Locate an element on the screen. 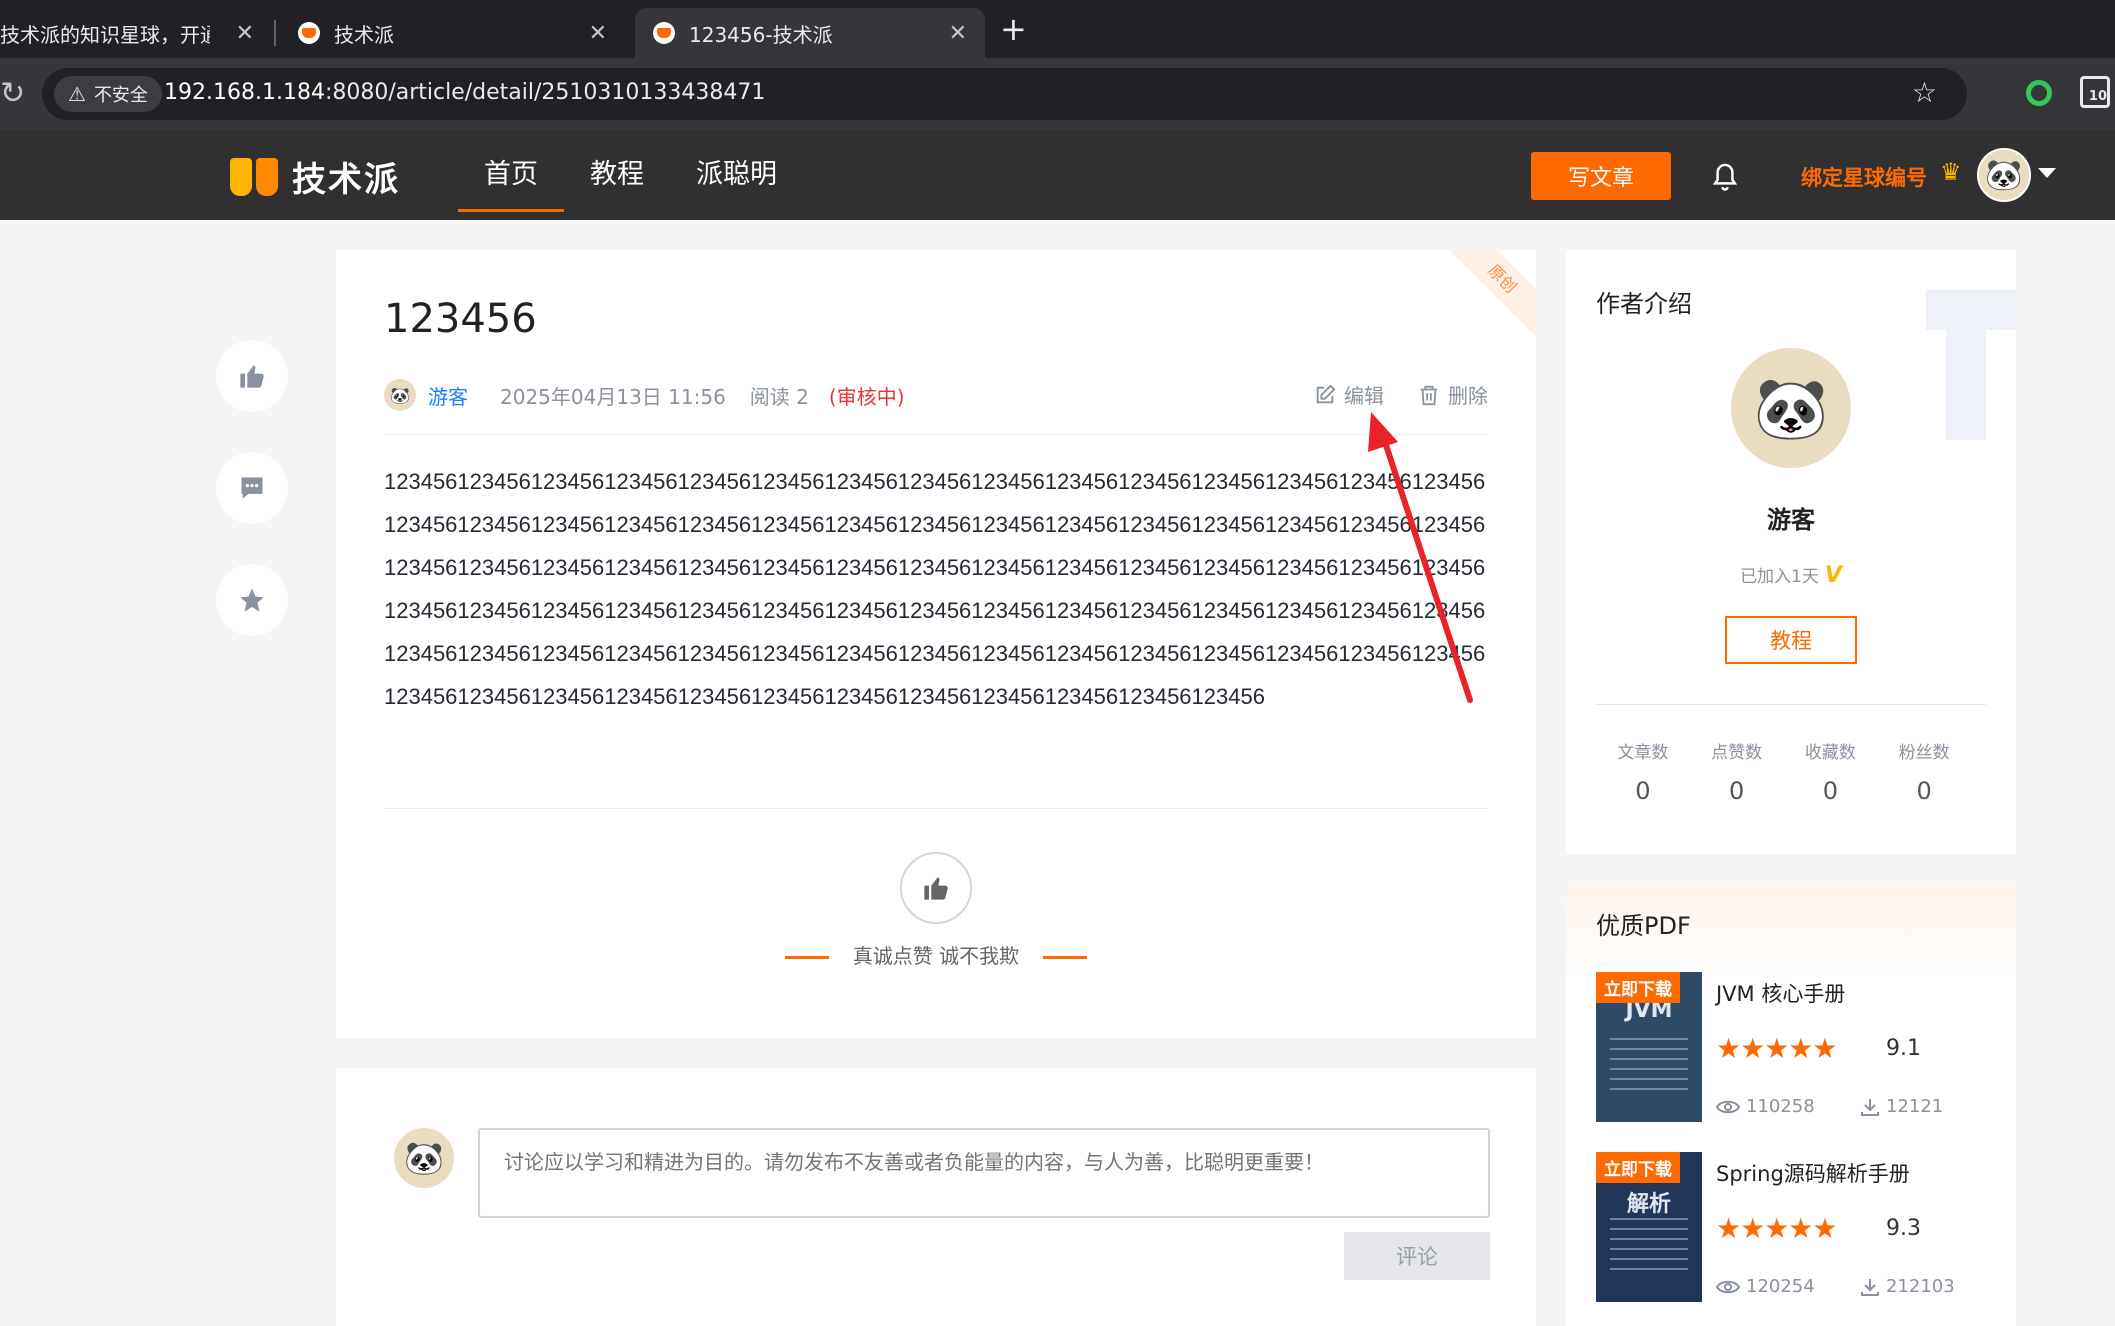 The height and width of the screenshot is (1326, 2115). delete-label: 删除 is located at coordinates (1468, 396).